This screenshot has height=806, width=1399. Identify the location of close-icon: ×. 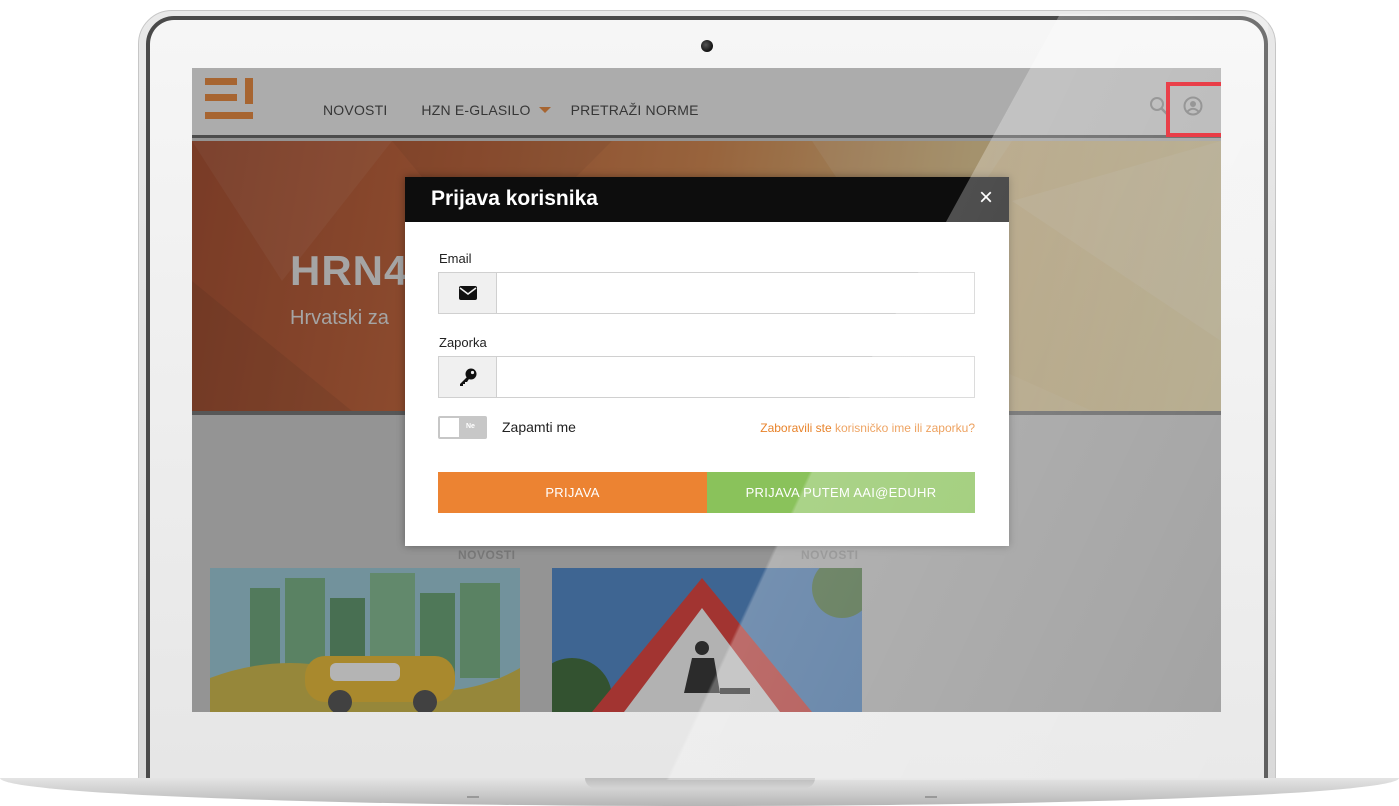
(986, 198).